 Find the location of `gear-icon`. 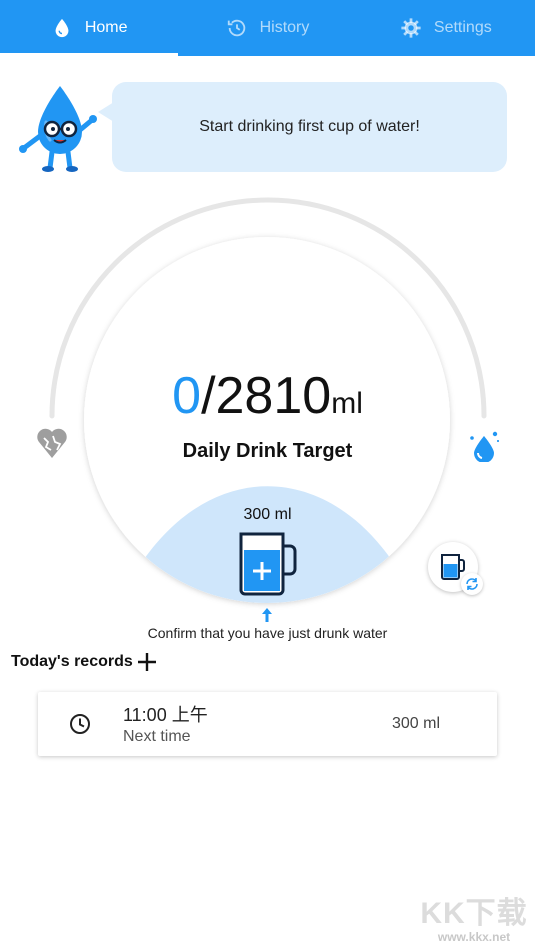

gear-icon is located at coordinates (411, 28).